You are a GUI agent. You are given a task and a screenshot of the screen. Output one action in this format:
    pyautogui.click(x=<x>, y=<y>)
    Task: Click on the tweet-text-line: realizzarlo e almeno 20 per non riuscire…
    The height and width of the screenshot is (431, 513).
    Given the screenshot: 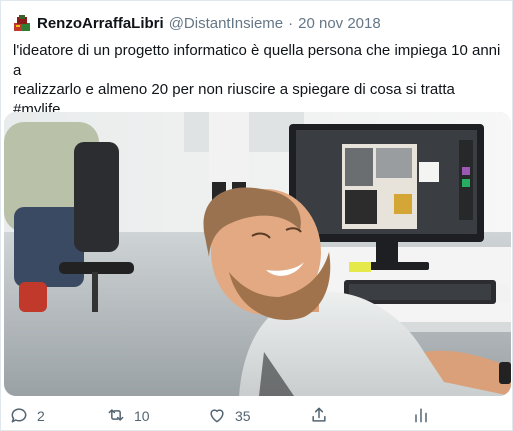 What is the action you would take?
    pyautogui.click(x=234, y=89)
    